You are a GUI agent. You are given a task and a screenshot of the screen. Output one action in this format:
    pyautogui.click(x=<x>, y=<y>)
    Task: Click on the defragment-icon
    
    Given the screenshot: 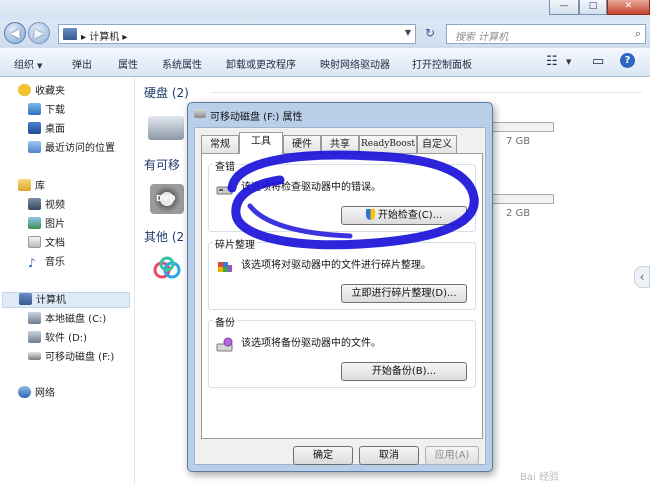 What is the action you would take?
    pyautogui.click(x=225, y=267)
    